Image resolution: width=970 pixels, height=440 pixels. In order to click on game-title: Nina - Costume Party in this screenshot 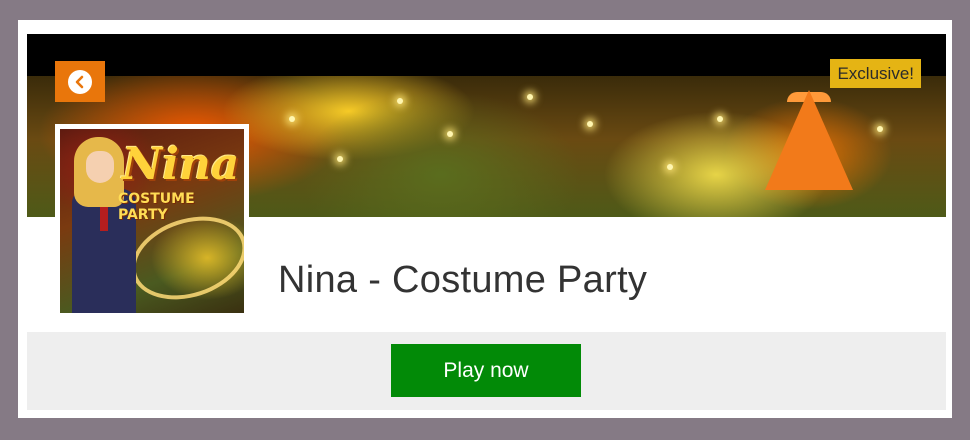, I will do `click(463, 280)`.